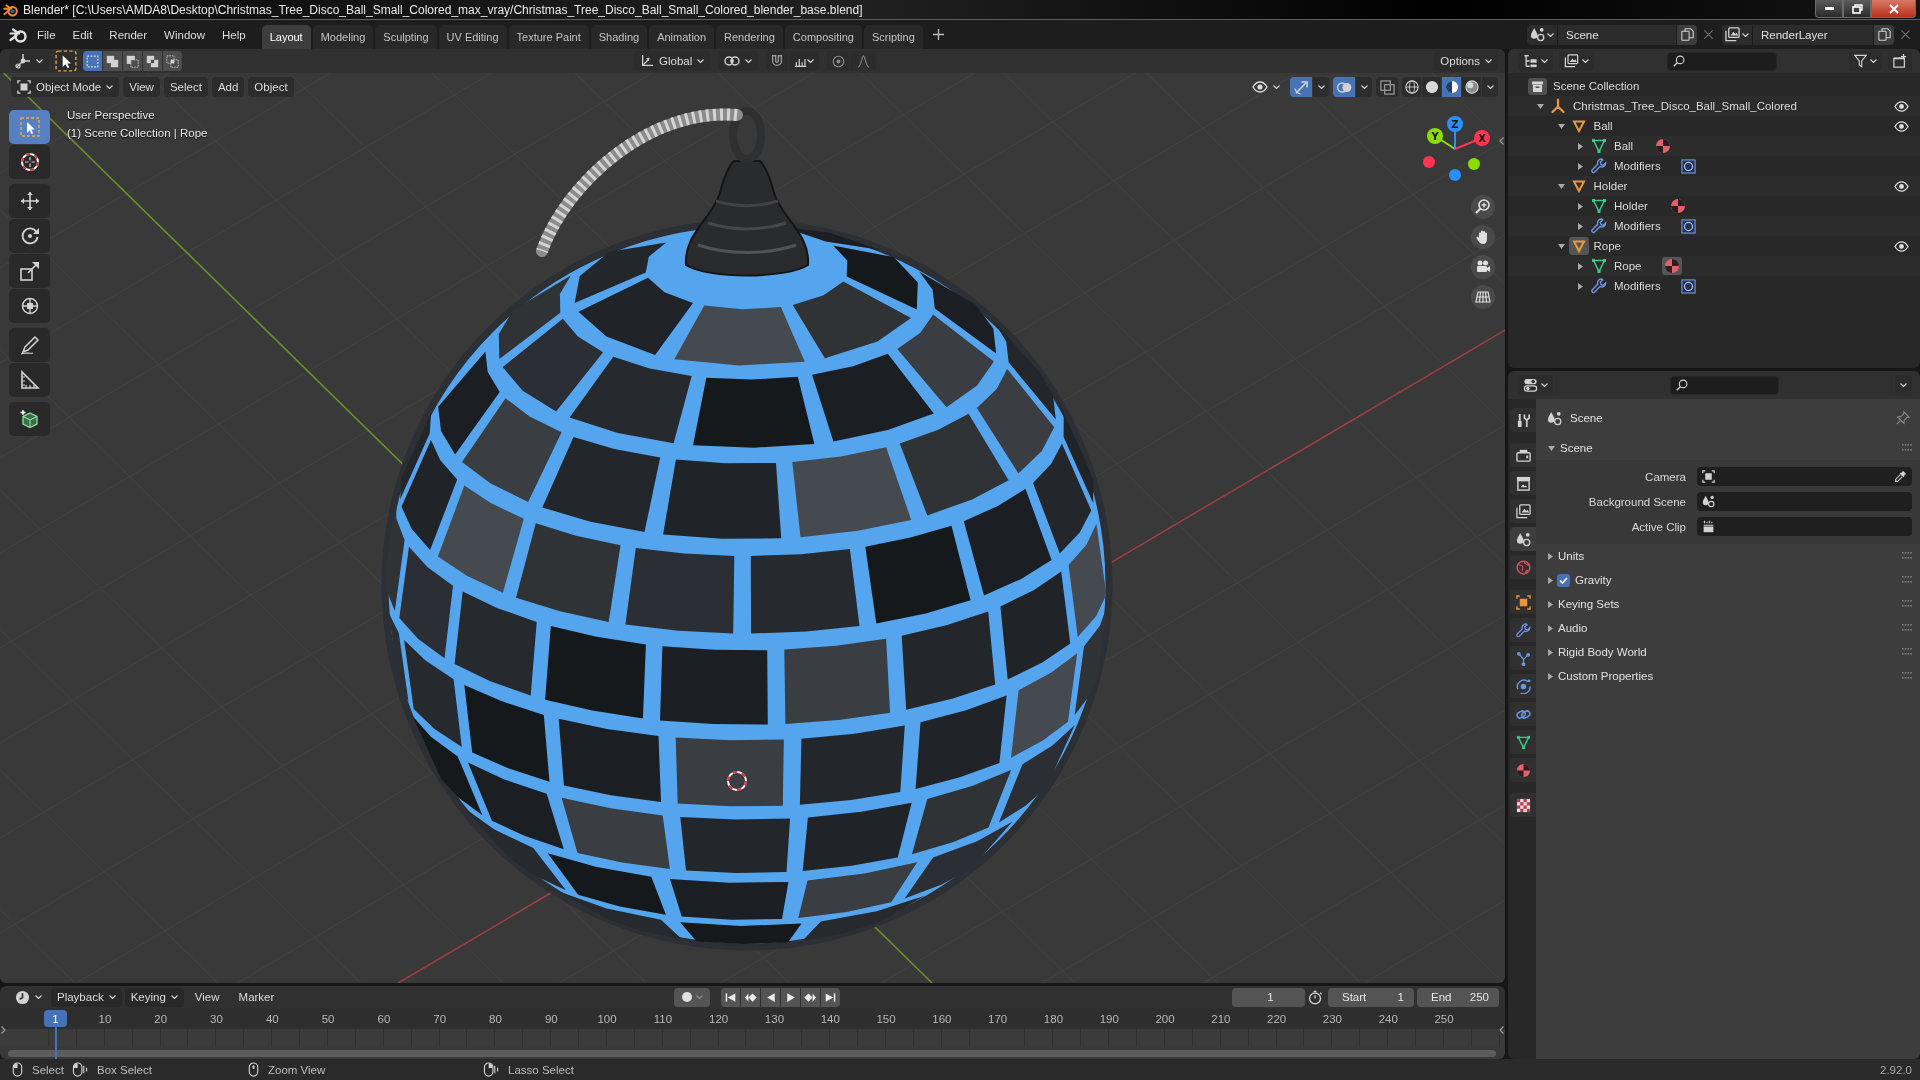 This screenshot has height=1080, width=1920. Describe the element at coordinates (672, 61) in the screenshot. I see `orientation-dropdown: Global` at that location.